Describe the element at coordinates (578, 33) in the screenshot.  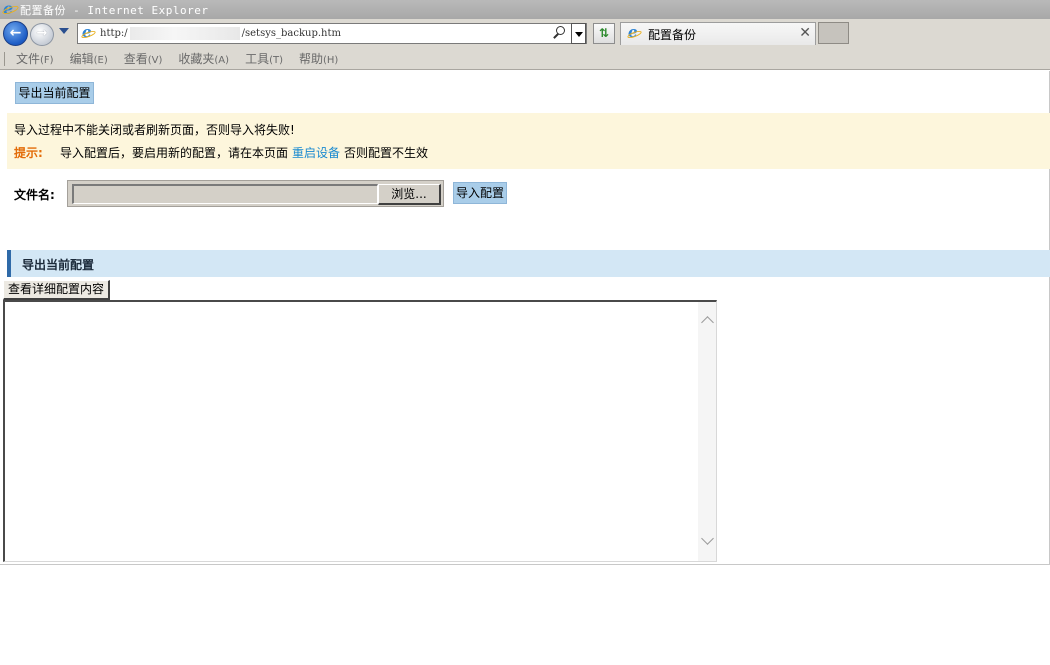
I see `address-dropdown-button` at that location.